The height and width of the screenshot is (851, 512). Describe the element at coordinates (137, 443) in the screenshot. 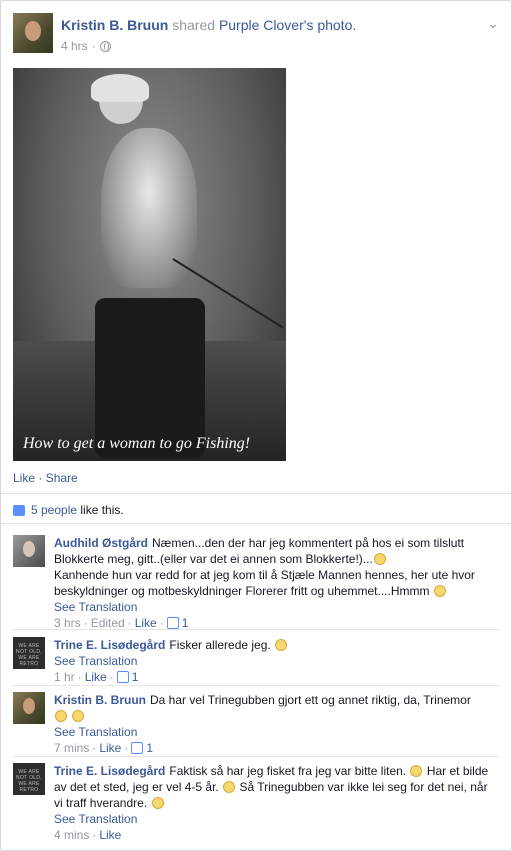

I see `photo-caption: How to get a woman to go Fishing!` at that location.